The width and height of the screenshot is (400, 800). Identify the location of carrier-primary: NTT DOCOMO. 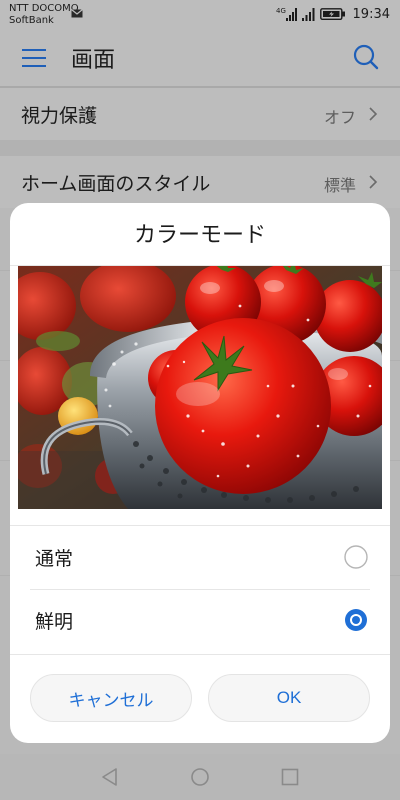
(44, 8).